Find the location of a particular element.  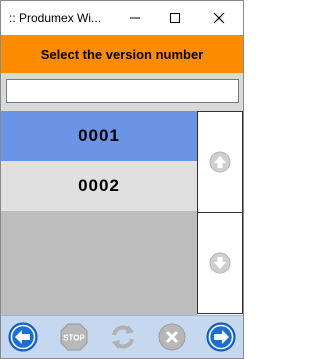

list-item-label: 0001 is located at coordinates (99, 135).